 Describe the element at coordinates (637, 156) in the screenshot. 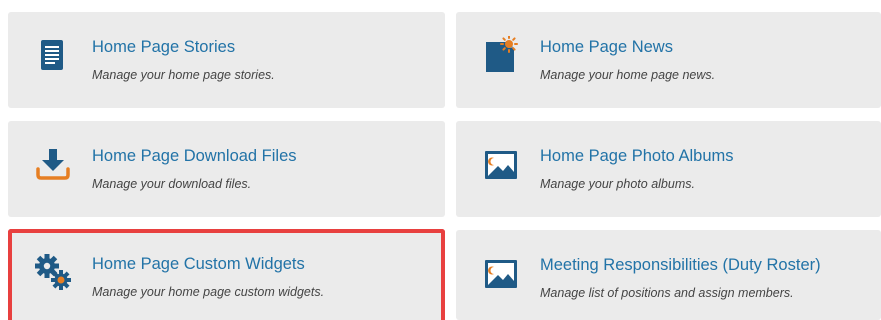

I see `card-title: Home Page Photo Albums` at that location.